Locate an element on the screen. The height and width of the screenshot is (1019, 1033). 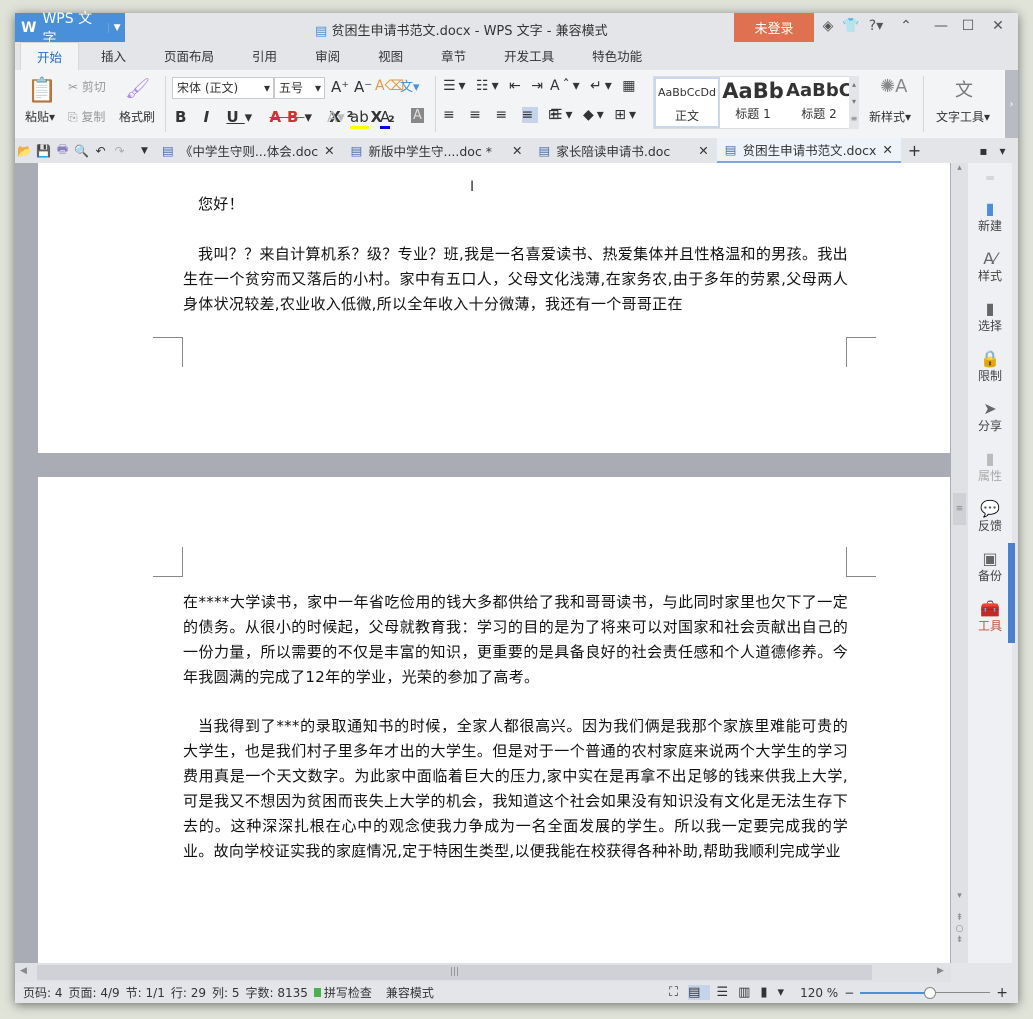
skin-icon: ◈ is located at coordinates (828, 26).